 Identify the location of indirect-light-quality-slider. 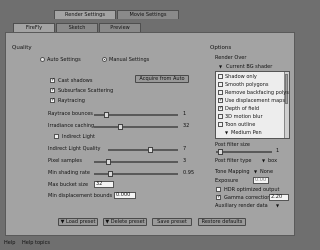
(143, 150).